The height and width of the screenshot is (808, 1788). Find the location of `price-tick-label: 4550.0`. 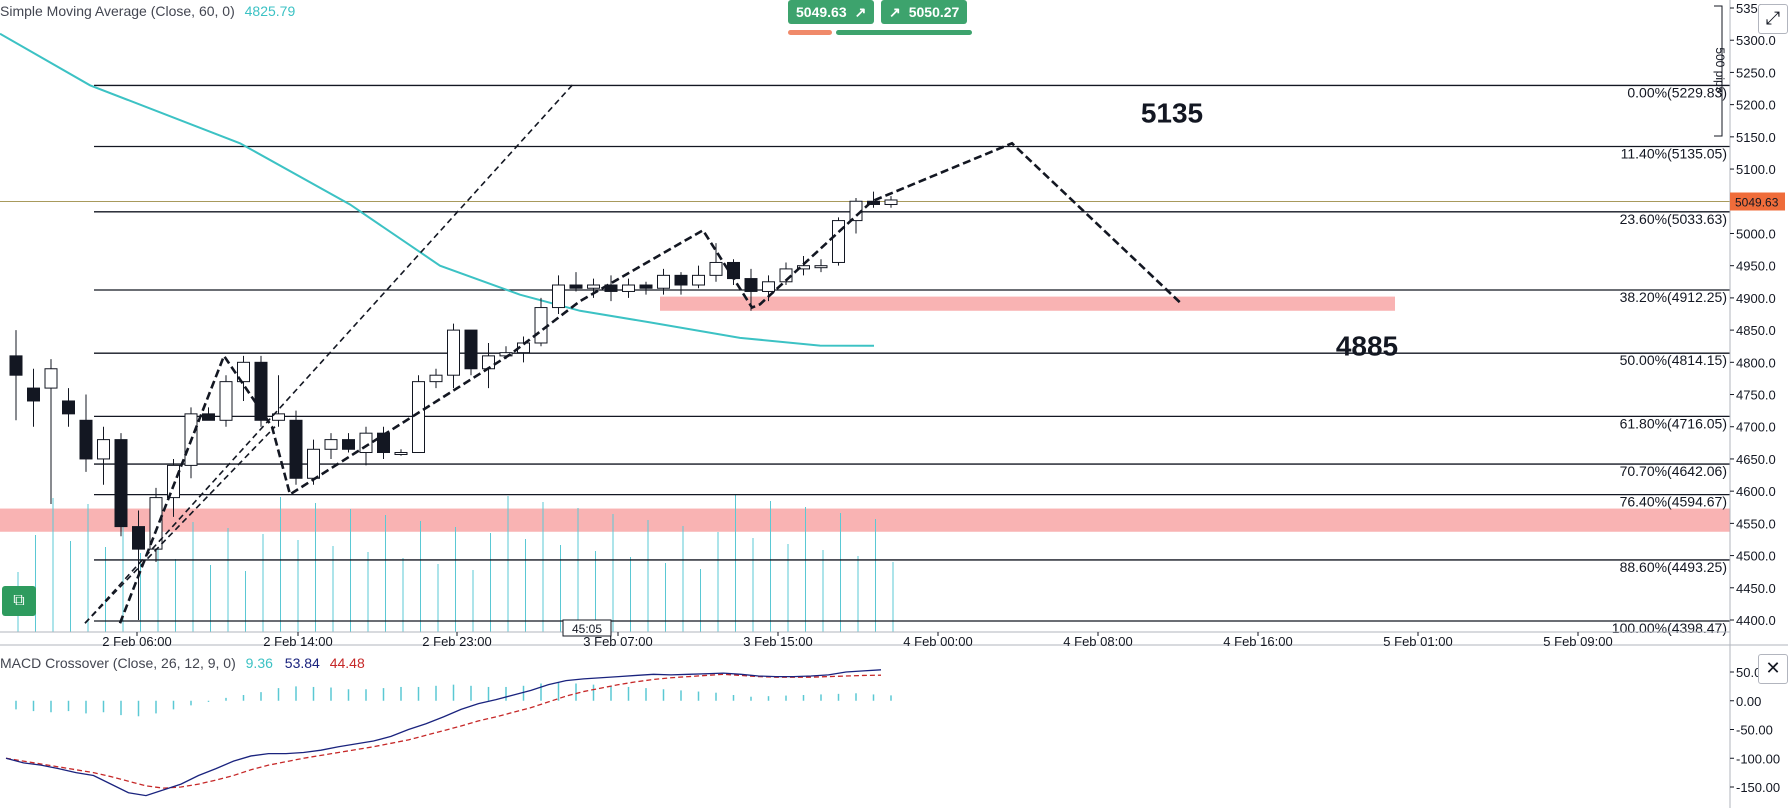

price-tick-label: 4550.0 is located at coordinates (1756, 523).